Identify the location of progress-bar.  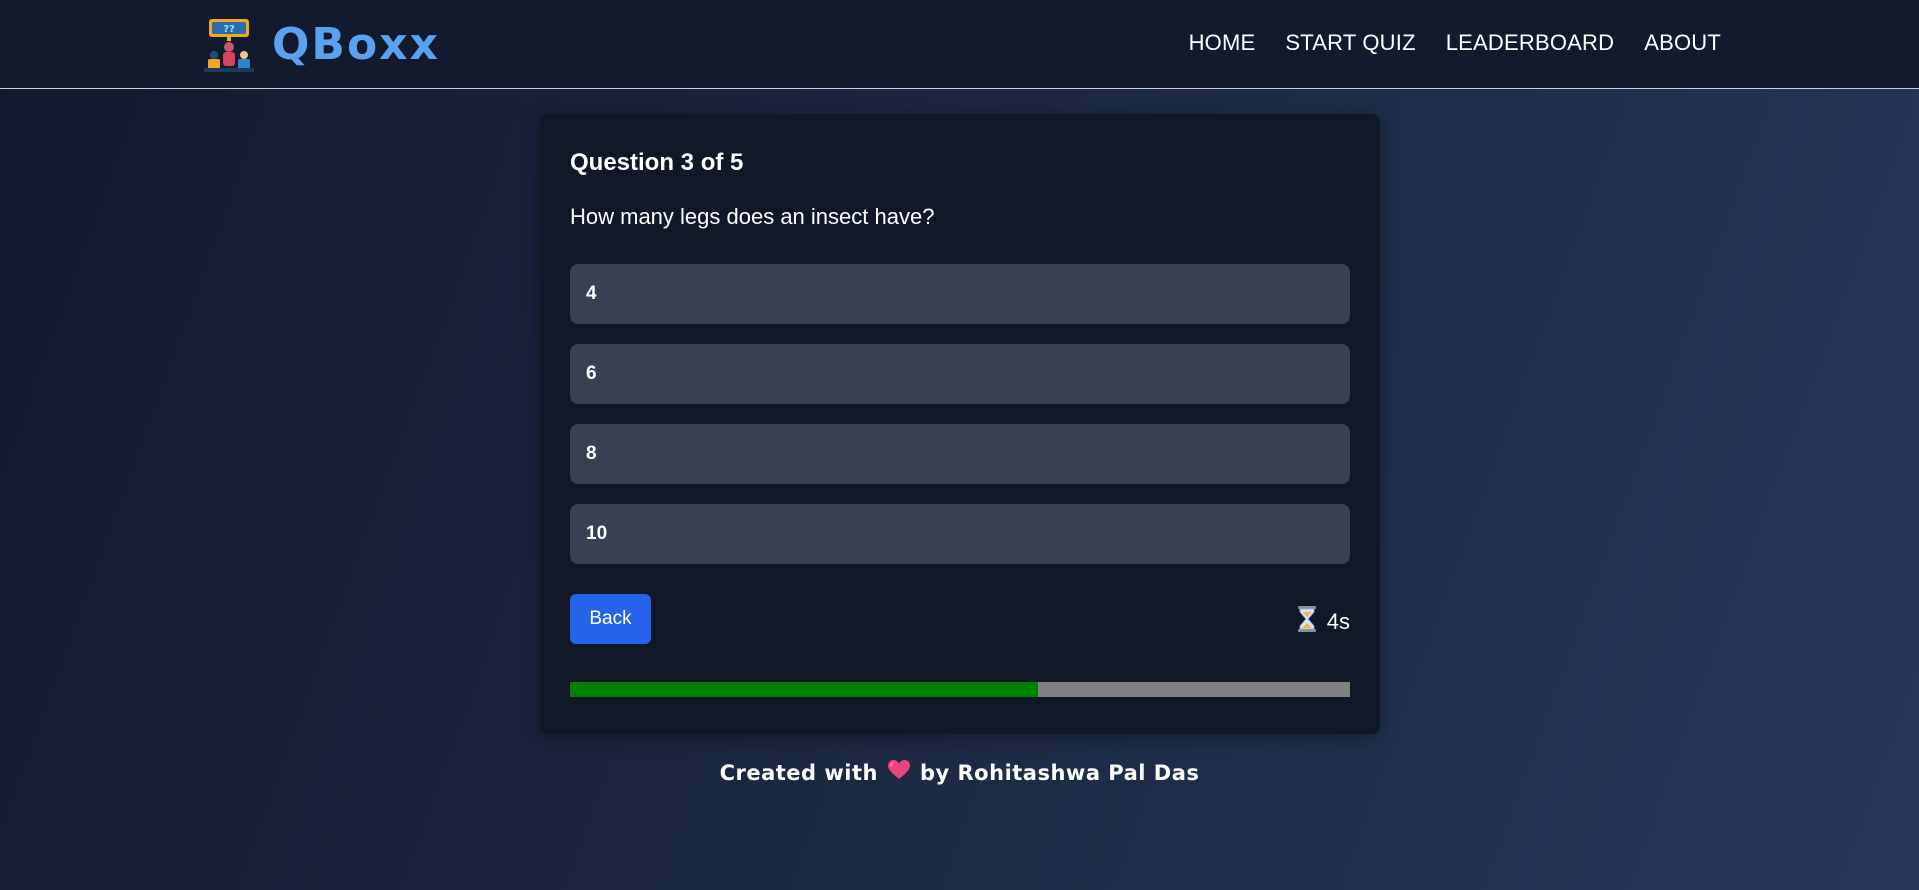
(960, 689).